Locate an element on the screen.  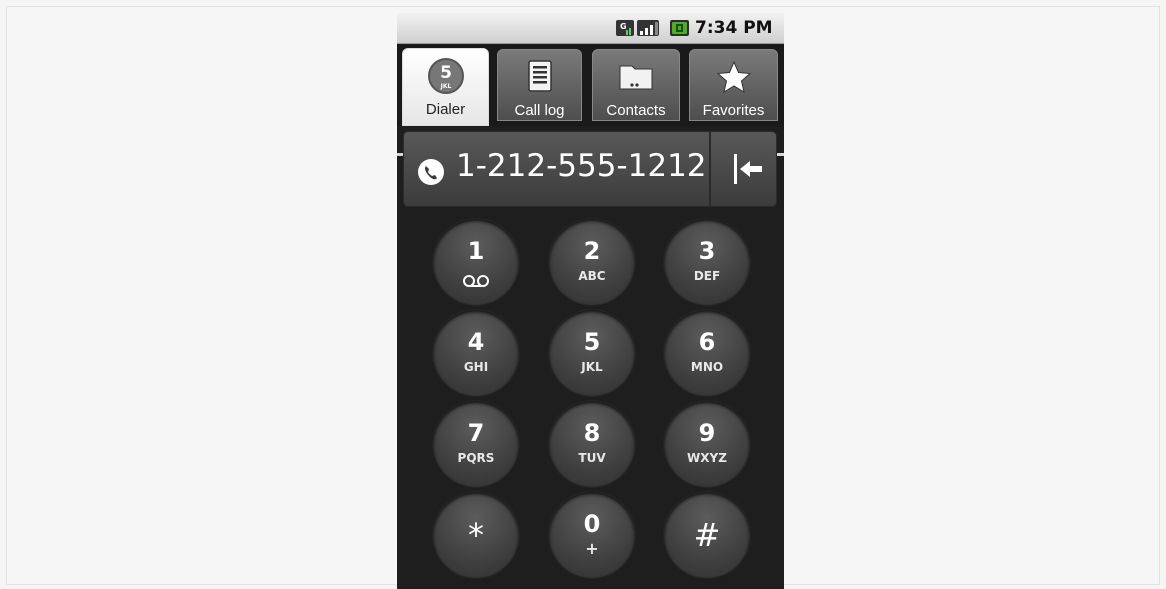
voicemail-icon is located at coordinates (476, 281).